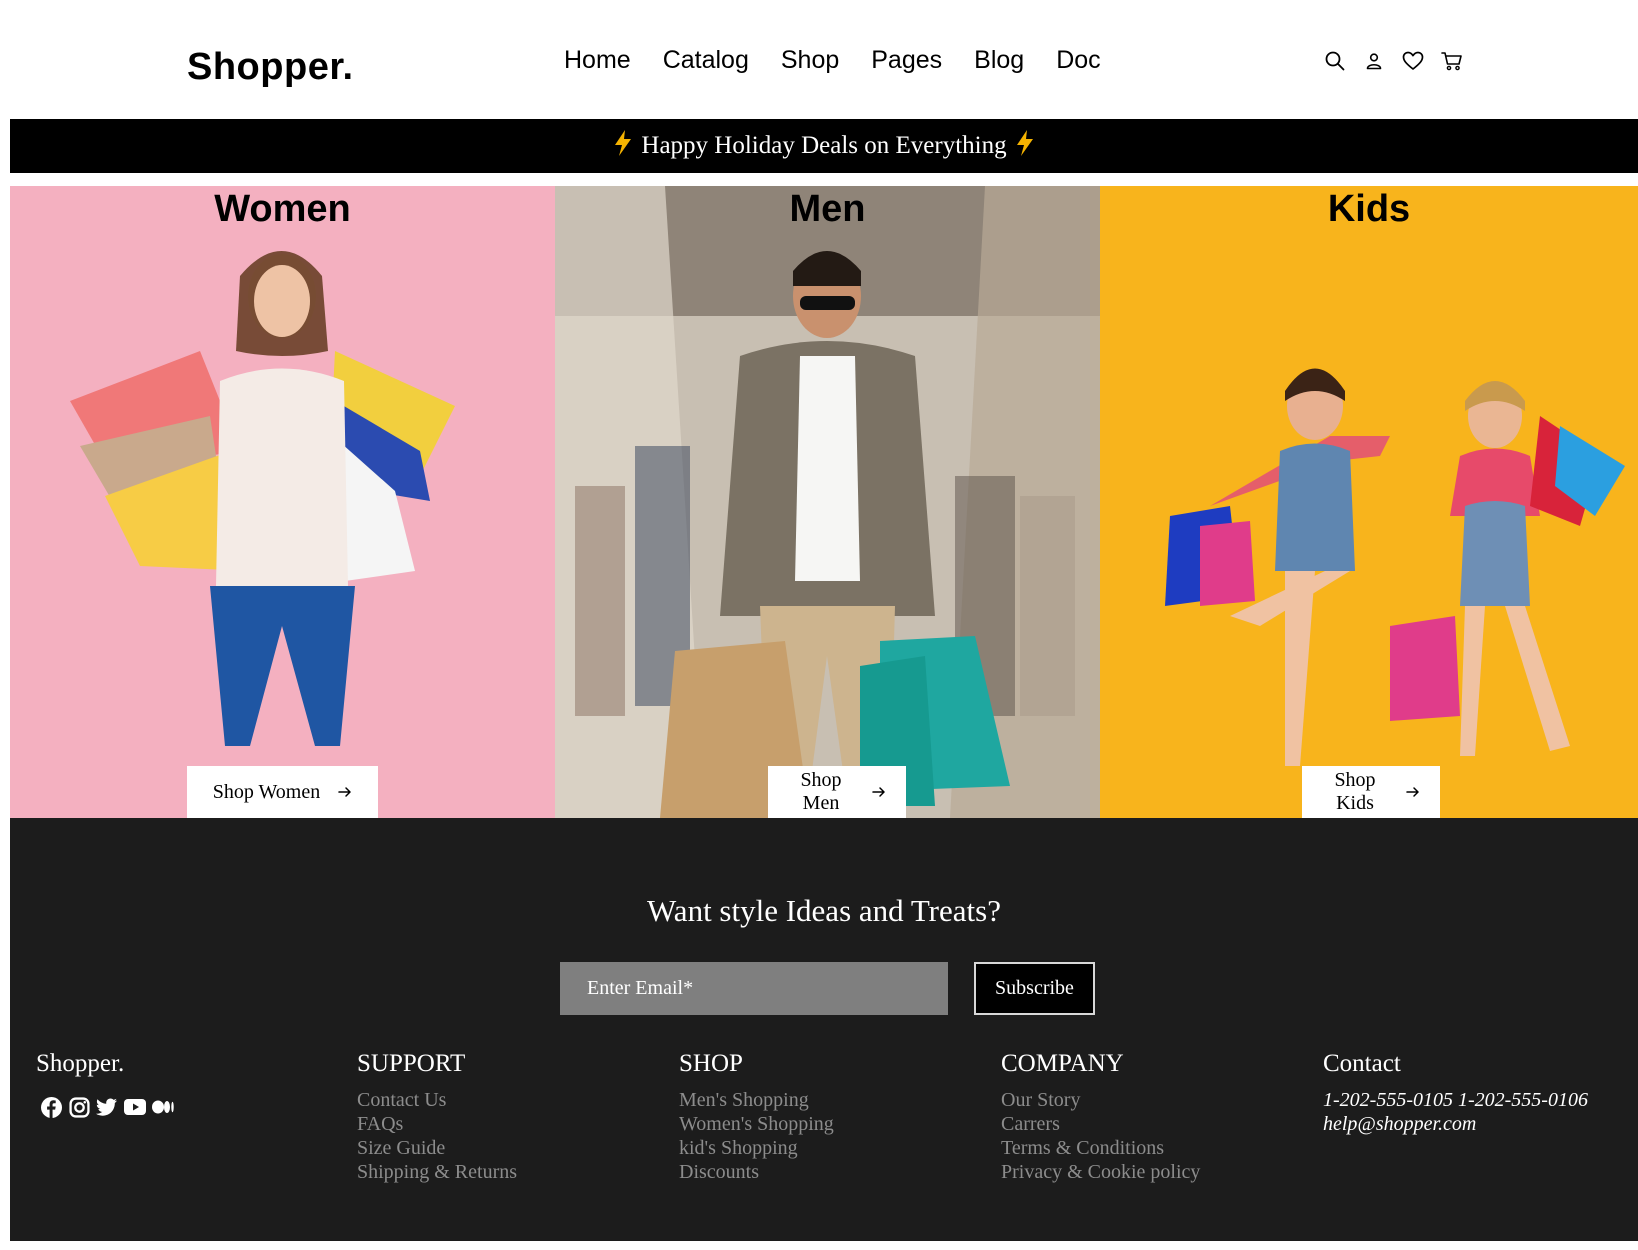  Describe the element at coordinates (824, 910) in the screenshot. I see `newsletter-title: Want style Ideas and Treats?` at that location.